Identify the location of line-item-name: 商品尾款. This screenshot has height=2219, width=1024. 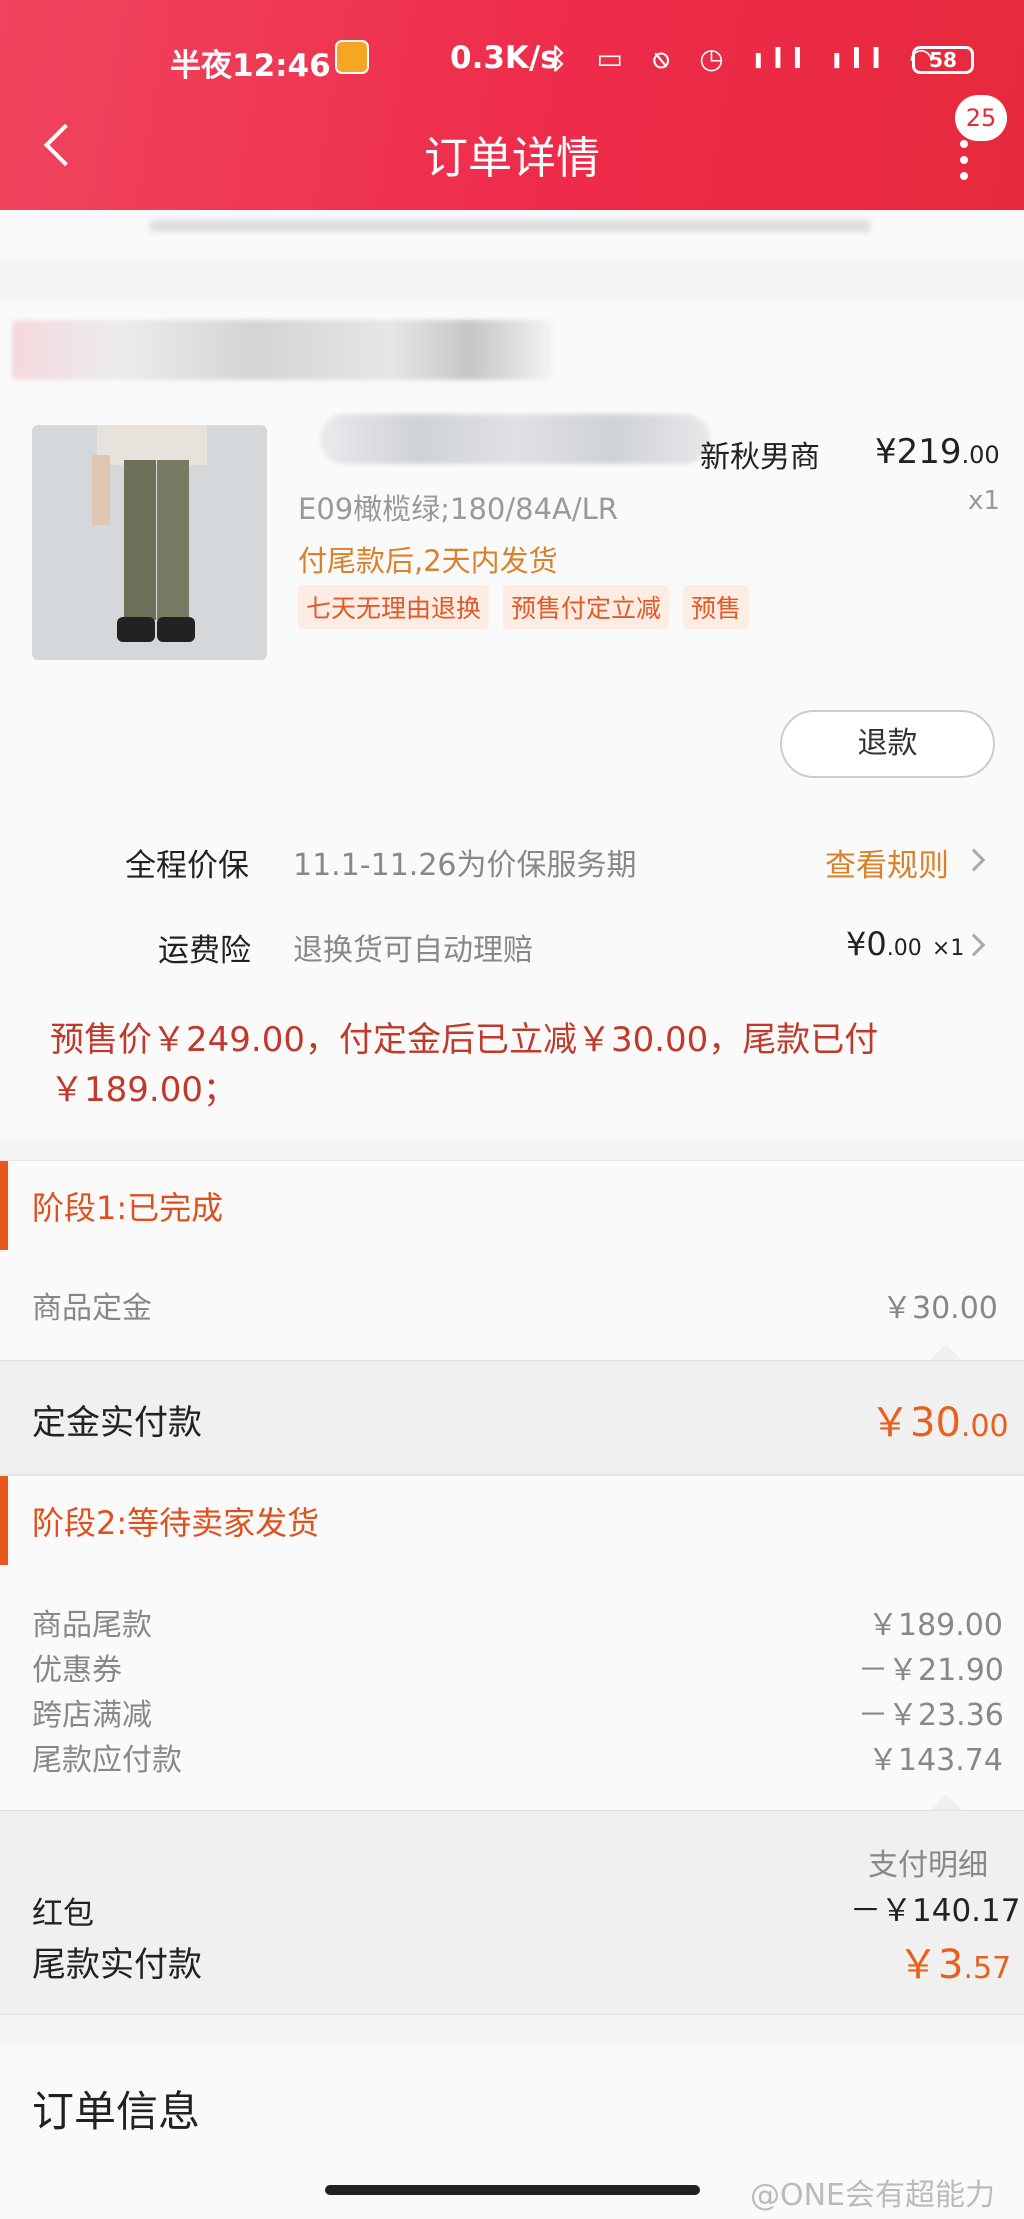
(92, 1625).